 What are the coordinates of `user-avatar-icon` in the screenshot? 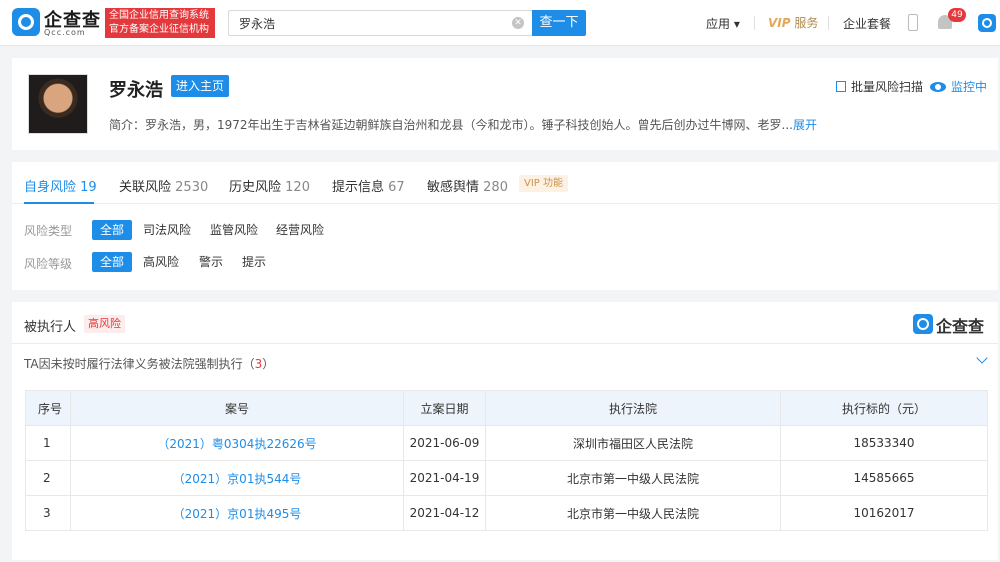 It's located at (987, 23).